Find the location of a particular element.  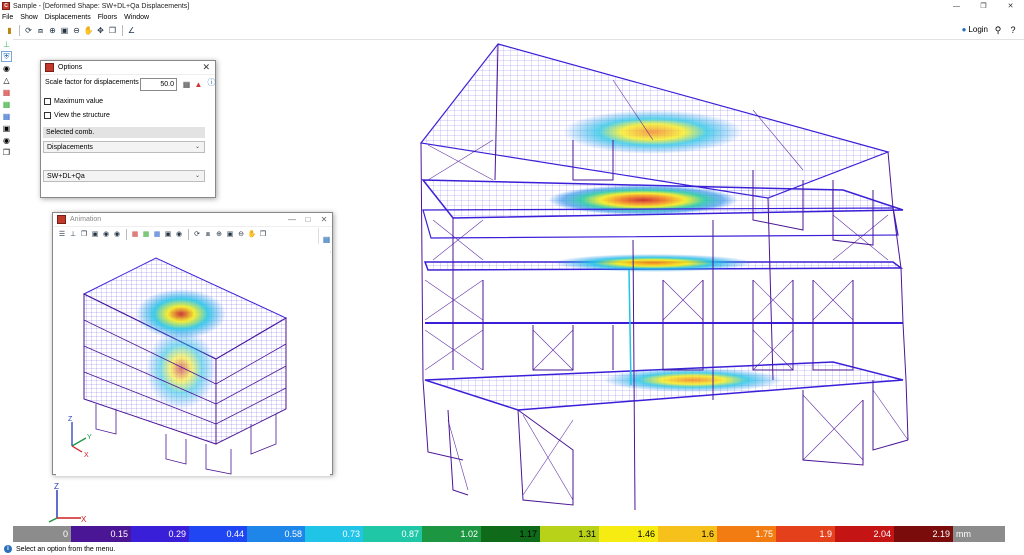

animation-close-button: ✕ is located at coordinates (324, 219).